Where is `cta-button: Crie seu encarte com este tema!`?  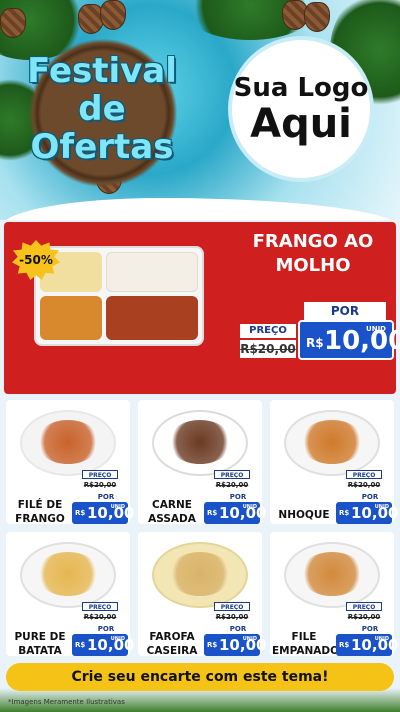
cta-button: Crie seu encarte com este tema! is located at coordinates (200, 677).